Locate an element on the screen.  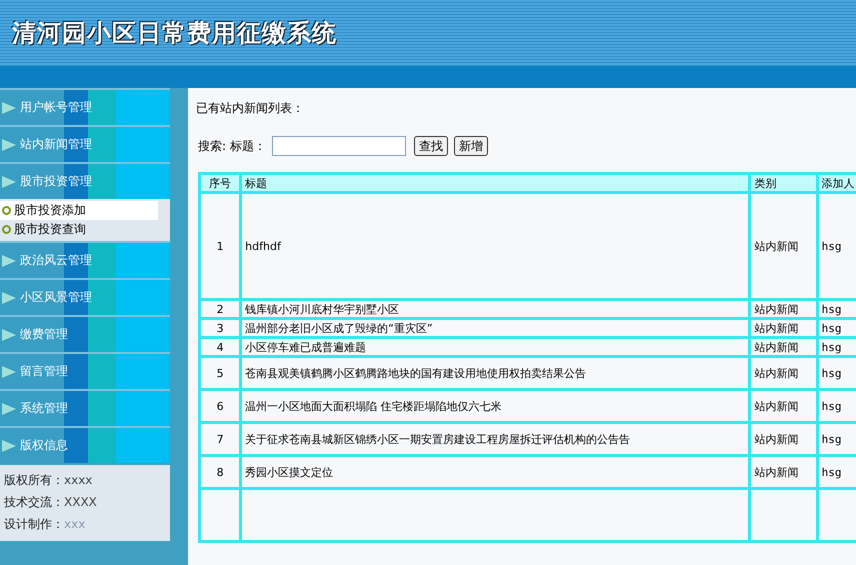
submenu-item: 股市投资查询 is located at coordinates (79, 229).